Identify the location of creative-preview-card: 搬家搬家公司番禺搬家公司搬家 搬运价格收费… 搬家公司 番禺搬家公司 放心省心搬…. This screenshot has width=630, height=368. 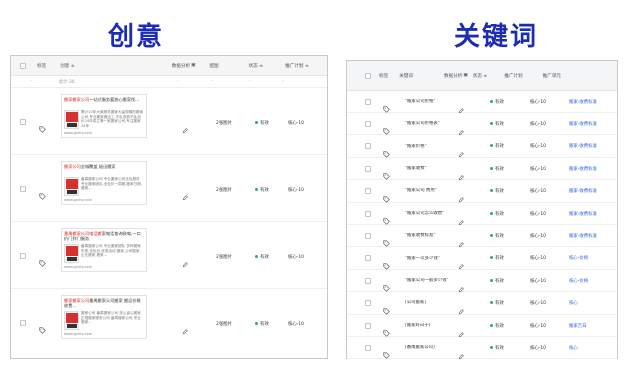
(104, 317).